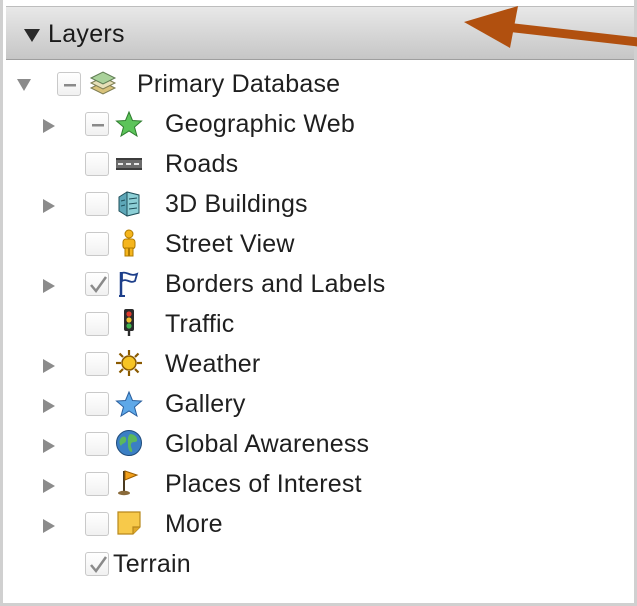  Describe the element at coordinates (320, 246) in the screenshot. I see `tree-row-street-view: Street View` at that location.